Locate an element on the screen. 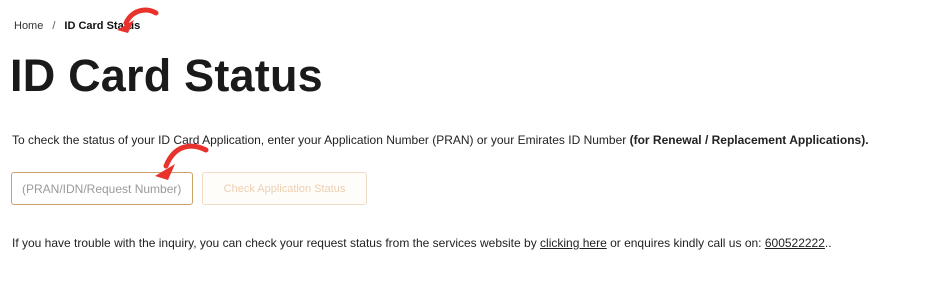 Image resolution: width=950 pixels, height=297 pixels. breadcrumb: Home / ID Card Status is located at coordinates (77, 26).